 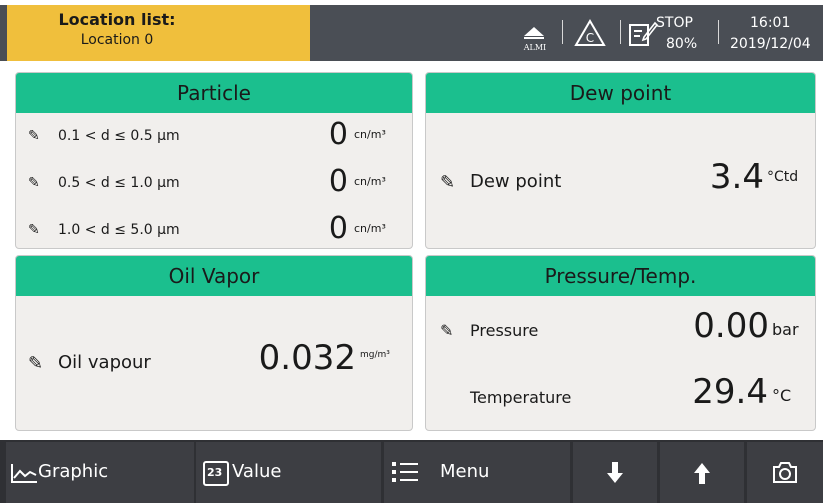 I want to click on particle-range-label: 0.5 < d ≤ 1.0 µm, so click(x=119, y=183).